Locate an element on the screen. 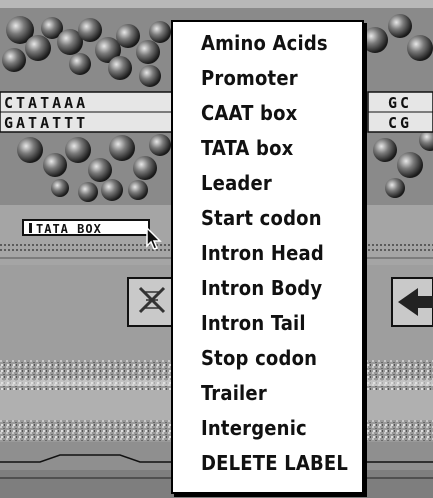 This screenshot has height=498, width=433. menu-item-intron-tail: Intron Tail is located at coordinates (253, 323).